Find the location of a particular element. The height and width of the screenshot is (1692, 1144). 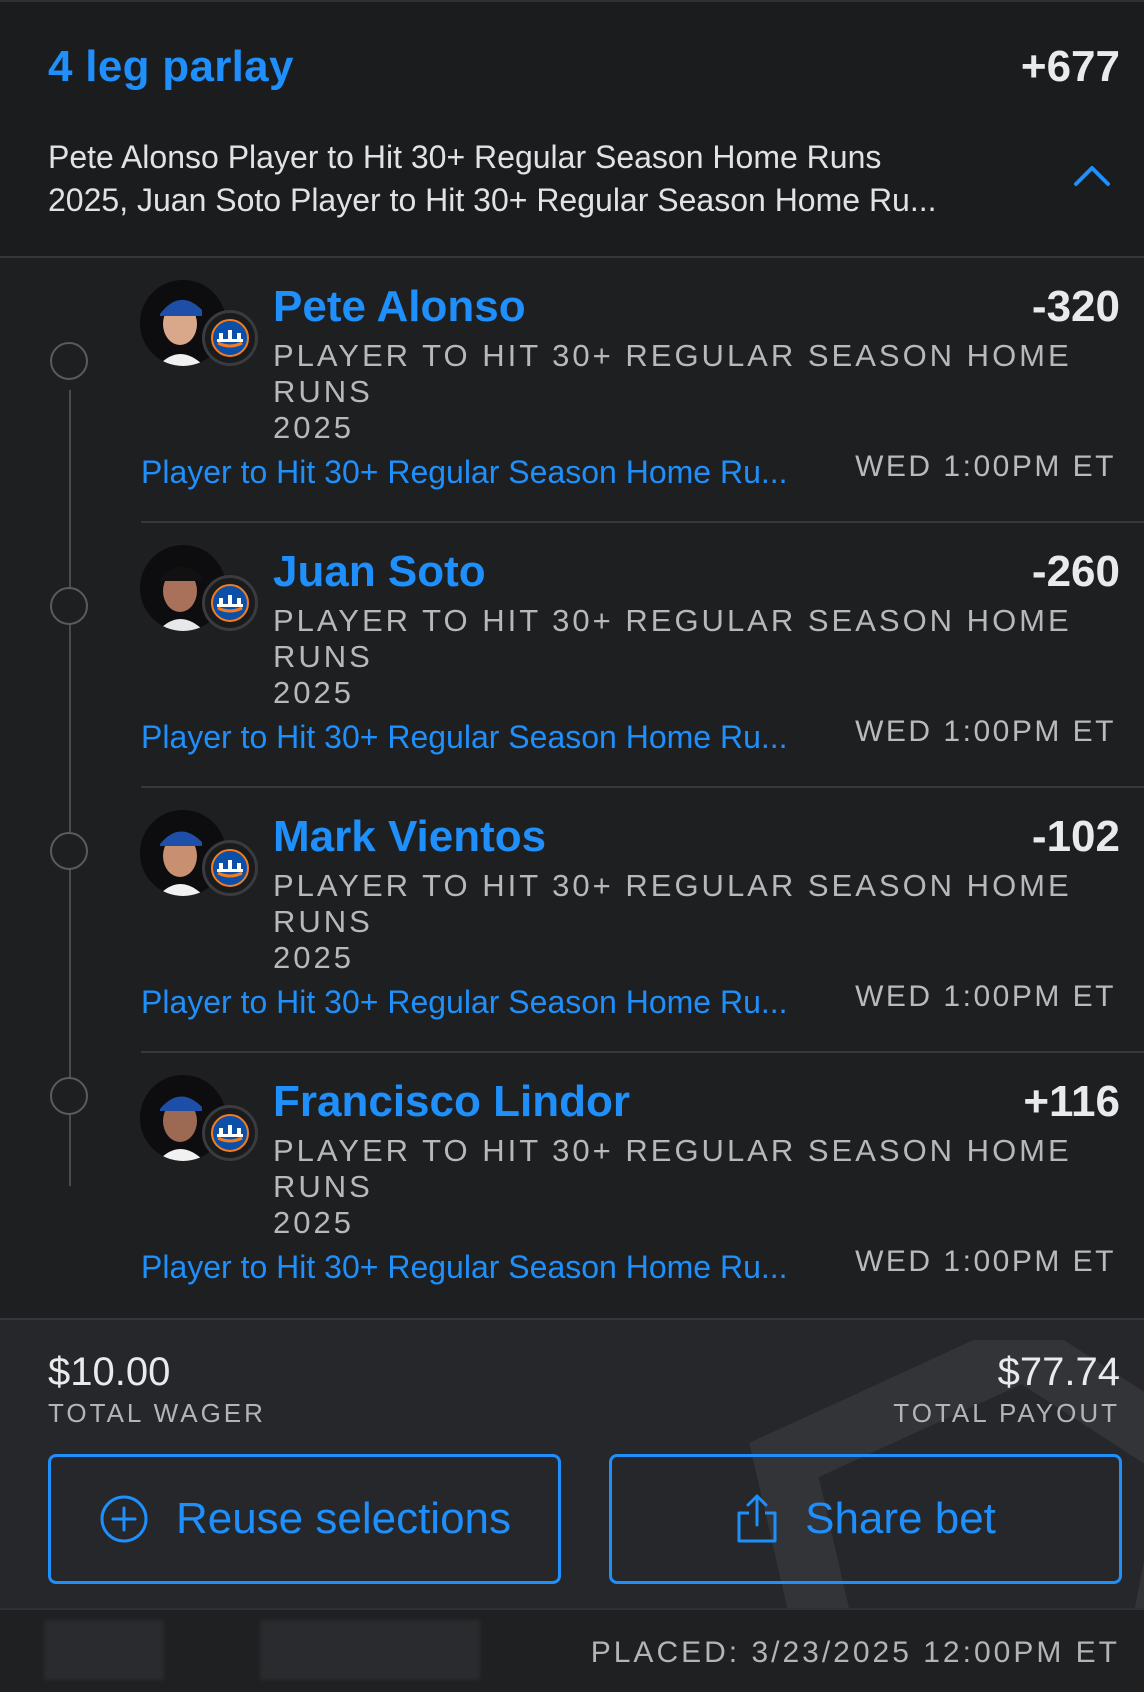

reuse-selections-label: Reuse selections is located at coordinates (343, 1518).